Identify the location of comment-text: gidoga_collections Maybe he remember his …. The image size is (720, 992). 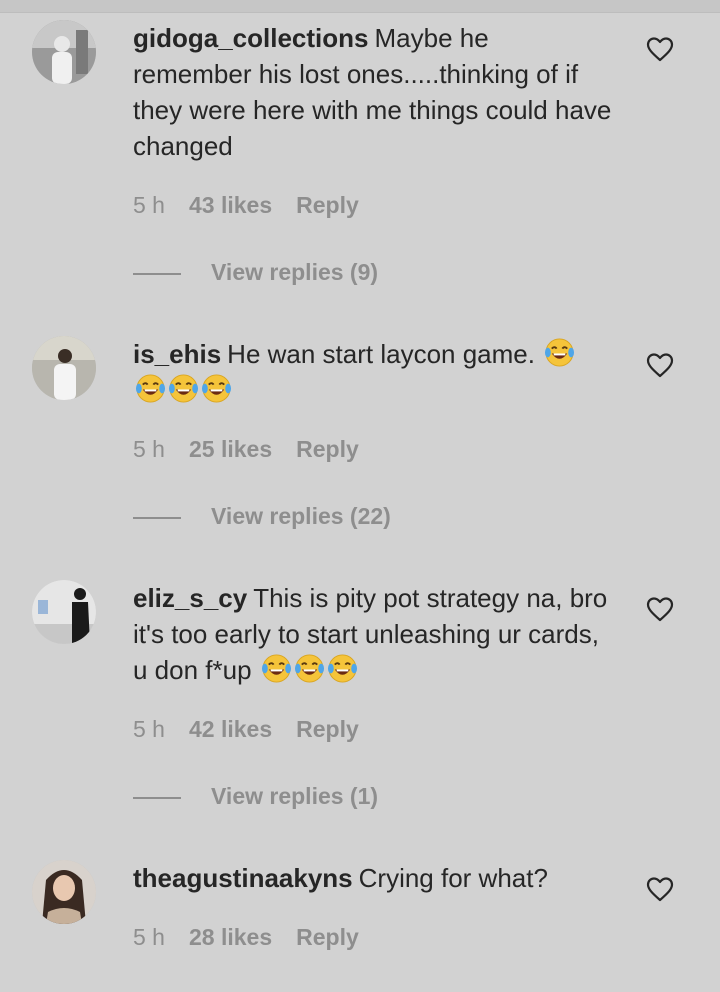
(373, 92).